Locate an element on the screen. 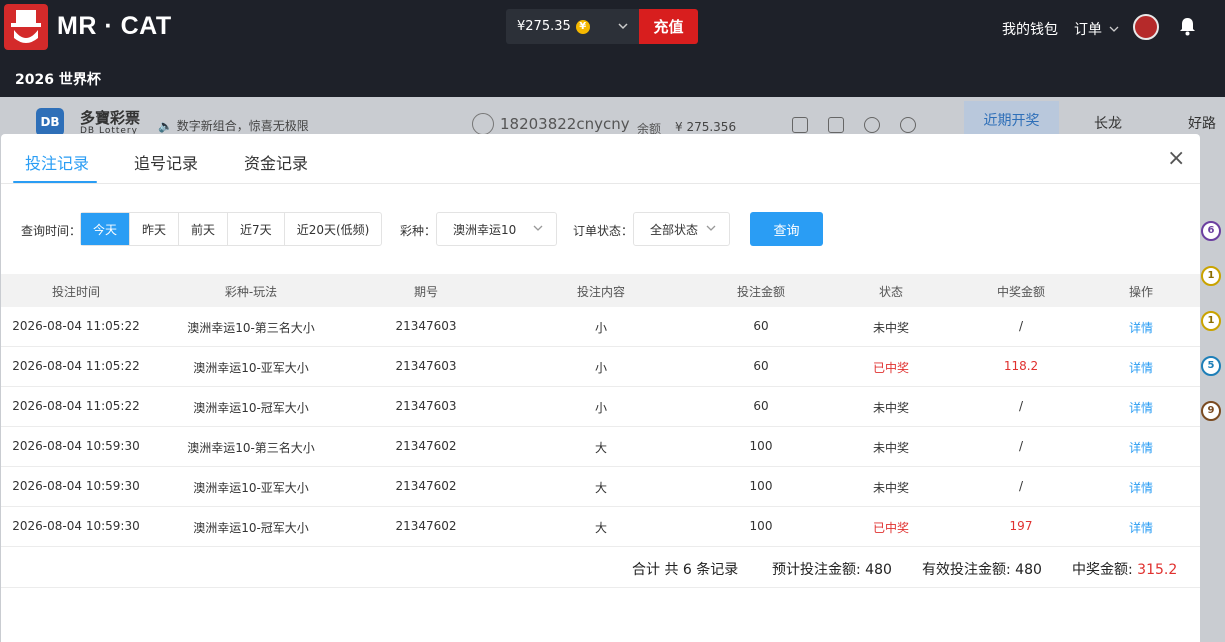 The image size is (1225, 642). edit-icon is located at coordinates (836, 125).